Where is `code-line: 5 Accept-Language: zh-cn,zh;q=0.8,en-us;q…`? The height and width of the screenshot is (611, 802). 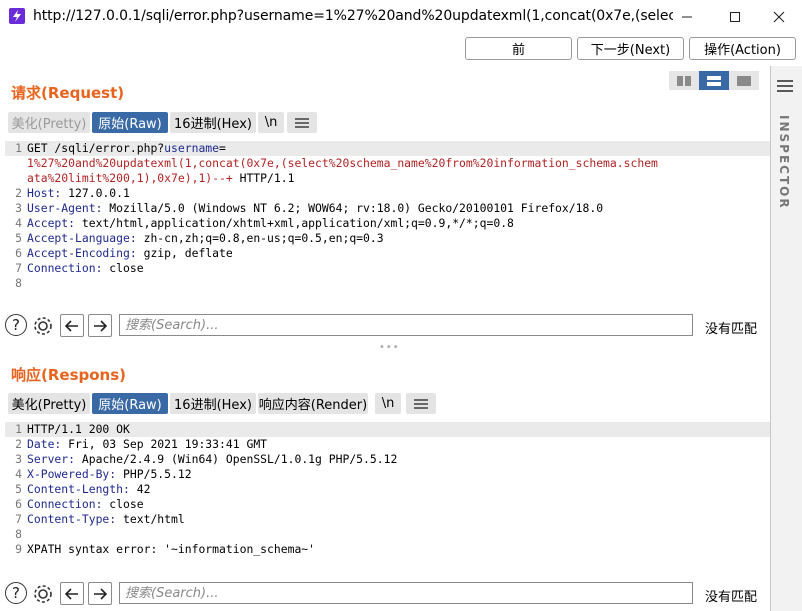 code-line: 5 Accept-Language: zh-cn,zh;q=0.8,en-us;q… is located at coordinates (387, 238).